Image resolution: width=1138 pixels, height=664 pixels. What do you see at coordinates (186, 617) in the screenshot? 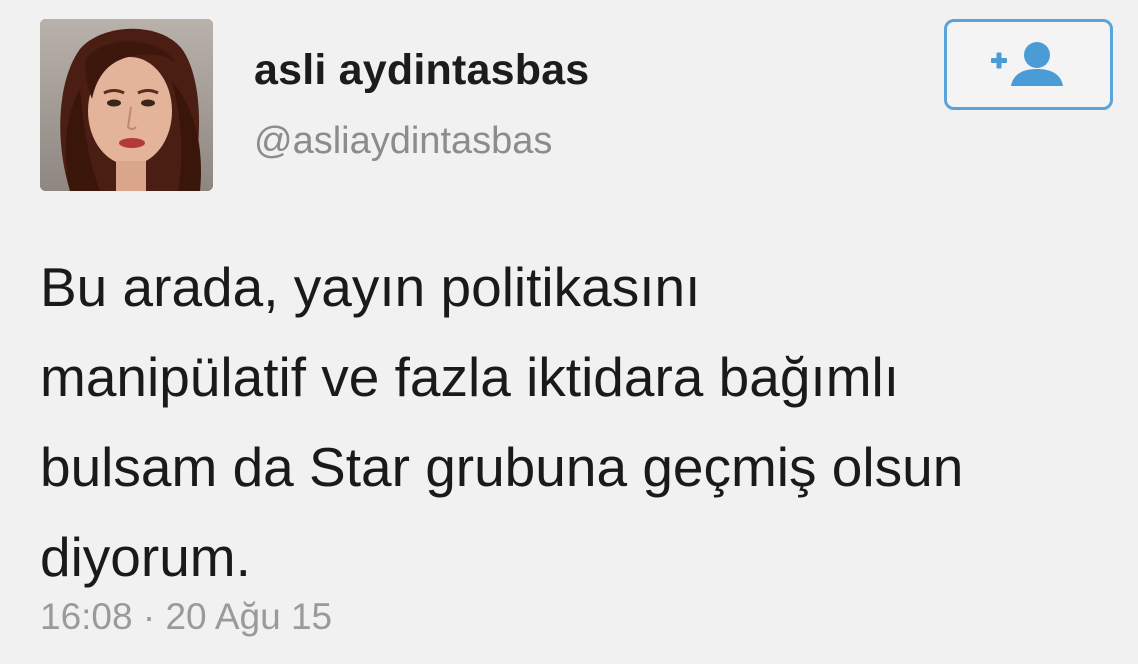
I see `timestamp: 16:08 · 20 Ağu 15` at bounding box center [186, 617].